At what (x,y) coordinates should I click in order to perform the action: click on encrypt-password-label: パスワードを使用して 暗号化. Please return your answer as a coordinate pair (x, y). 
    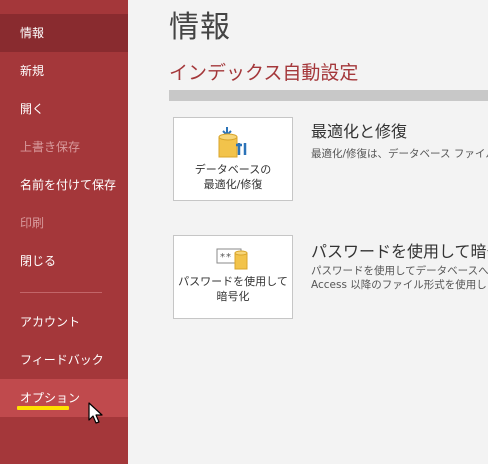
    Looking at the image, I should click on (233, 289).